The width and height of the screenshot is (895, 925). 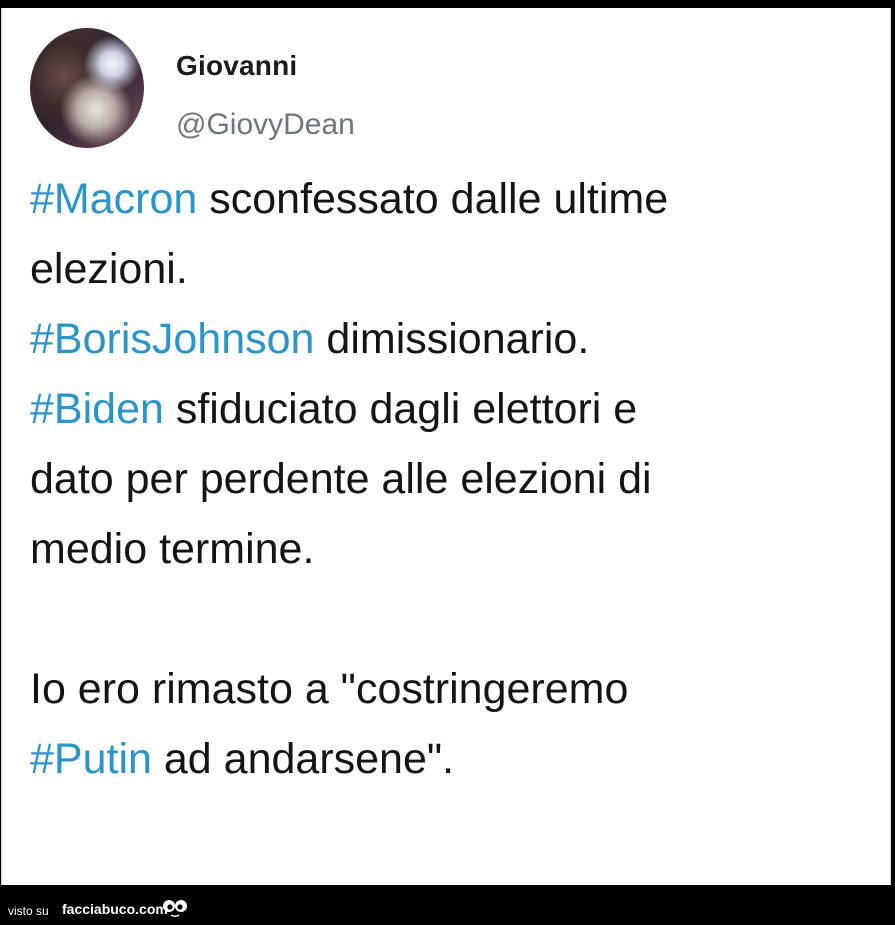 What do you see at coordinates (329, 689) in the screenshot?
I see `tweet-line-text: Io ero rimasto a "costringeremo` at bounding box center [329, 689].